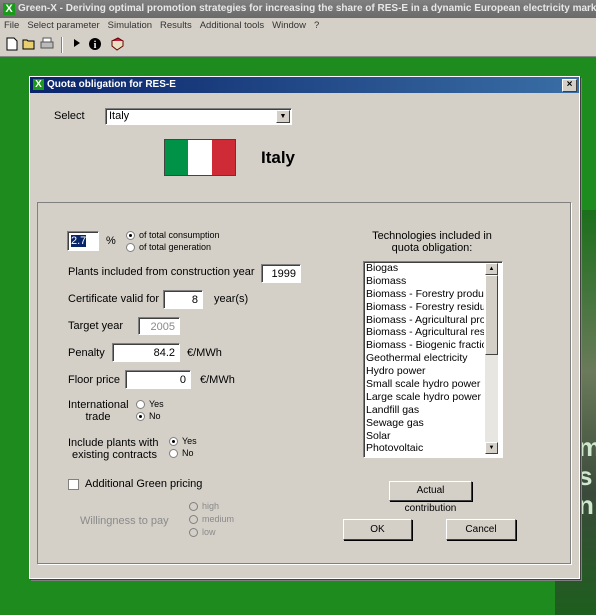  What do you see at coordinates (424, 423) in the screenshot?
I see `list-item: Sewage gas` at bounding box center [424, 423].